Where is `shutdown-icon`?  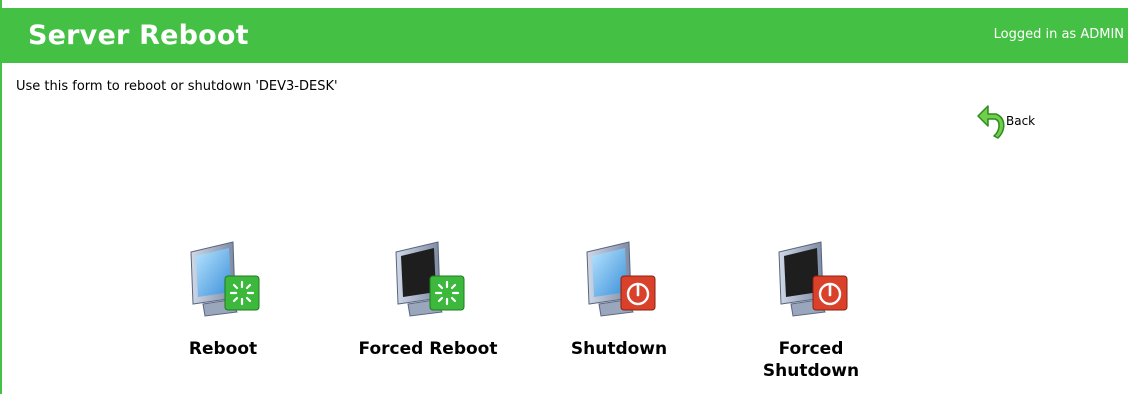 shutdown-icon is located at coordinates (621, 279).